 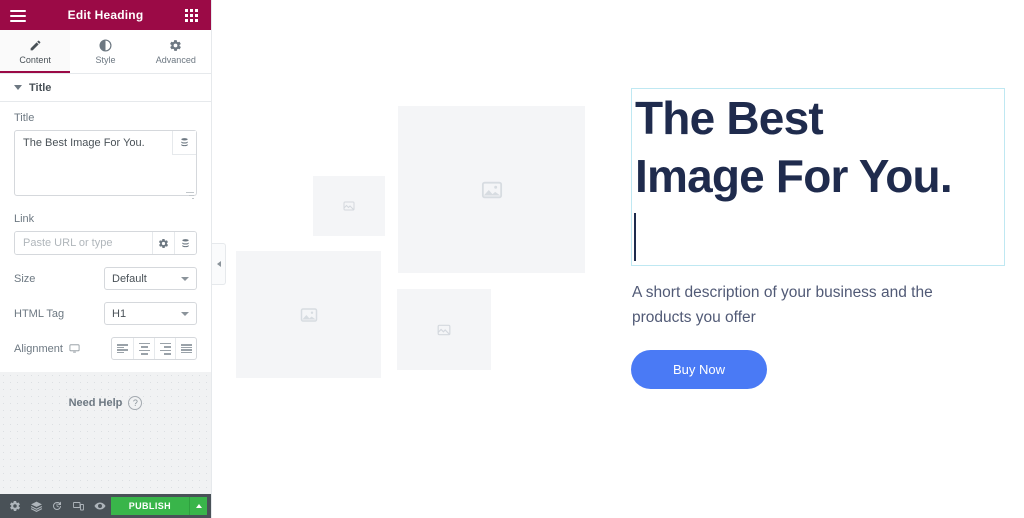 What do you see at coordinates (699, 369) in the screenshot?
I see `buy-now-button: Buy Now` at bounding box center [699, 369].